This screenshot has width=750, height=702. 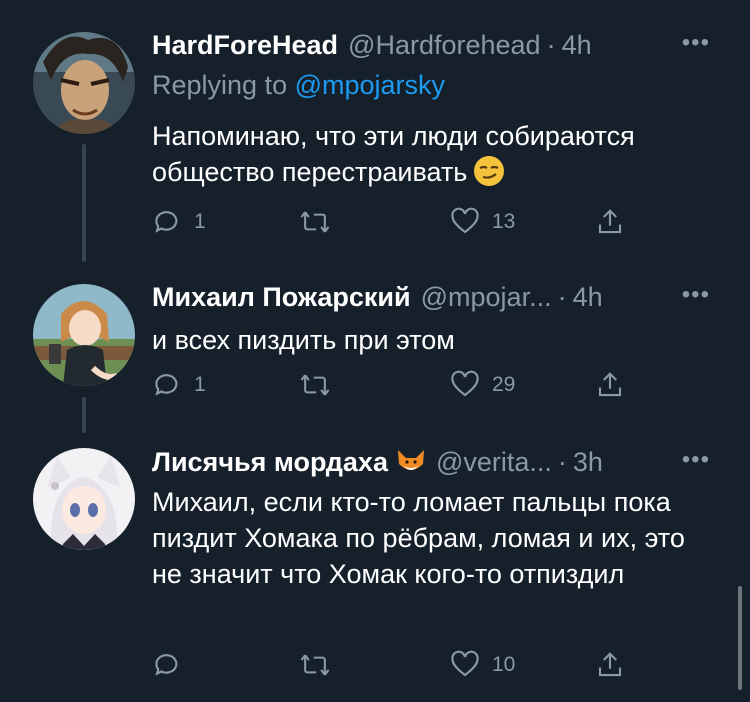 I want to click on user-handle: @Hardforehead, so click(x=444, y=45).